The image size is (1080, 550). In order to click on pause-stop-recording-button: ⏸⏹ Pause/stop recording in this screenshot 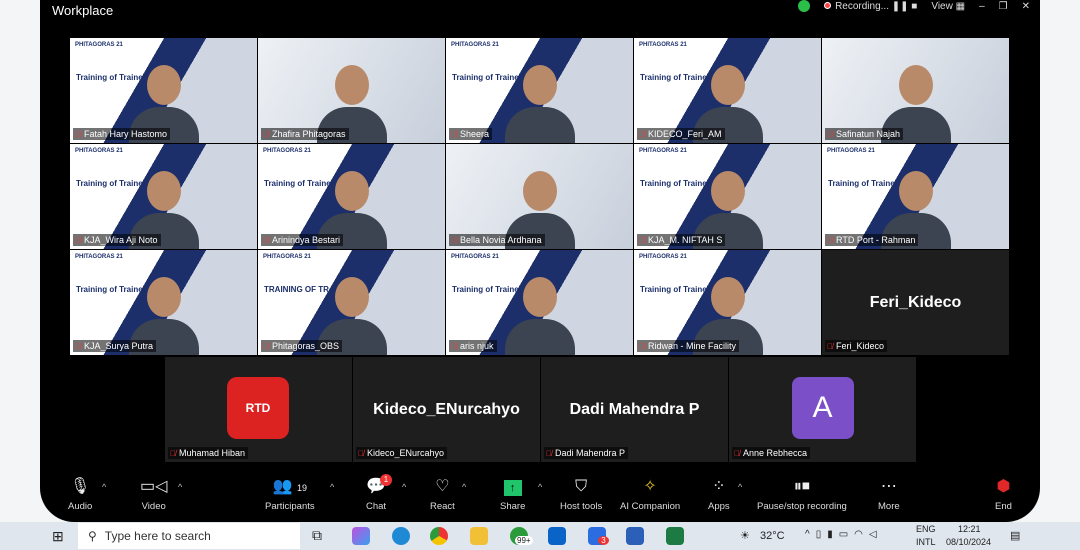, I will do `click(802, 494)`.